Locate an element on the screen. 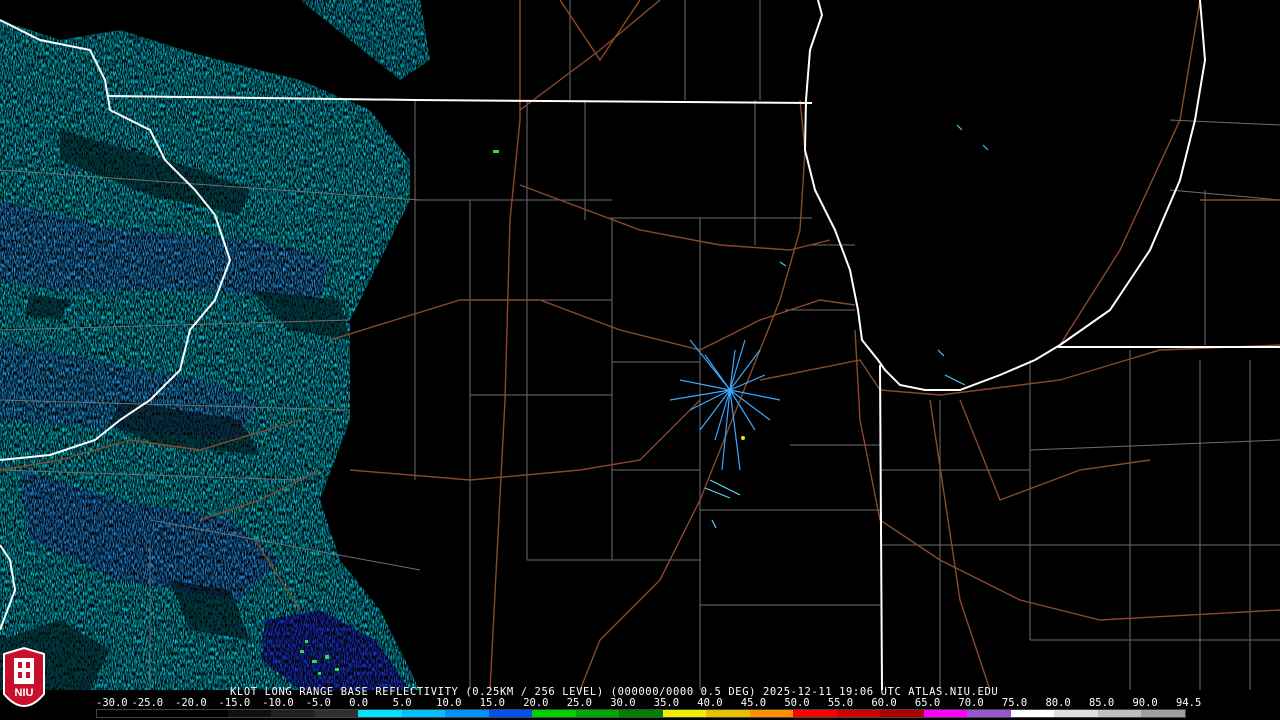 Image resolution: width=1280 pixels, height=720 pixels. scale-label: 75.0 is located at coordinates (1014, 703).